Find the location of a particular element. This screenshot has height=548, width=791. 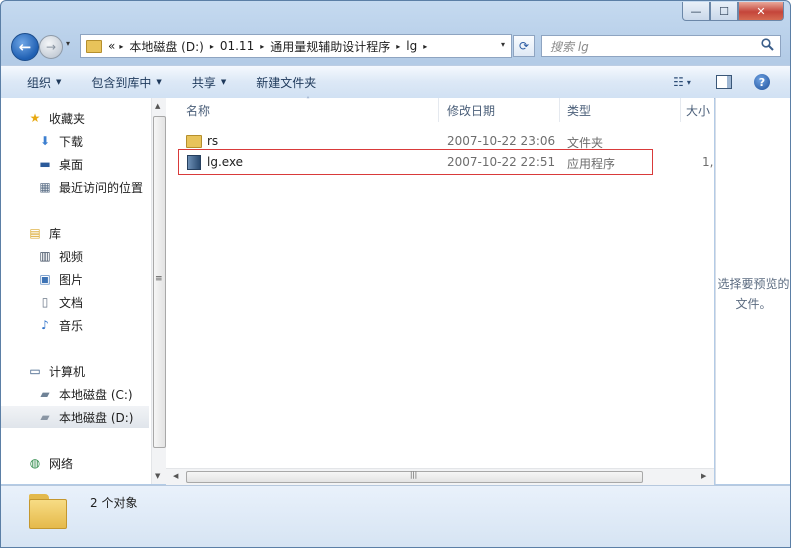

sidebar-group-label: 网络 is located at coordinates (61, 463).